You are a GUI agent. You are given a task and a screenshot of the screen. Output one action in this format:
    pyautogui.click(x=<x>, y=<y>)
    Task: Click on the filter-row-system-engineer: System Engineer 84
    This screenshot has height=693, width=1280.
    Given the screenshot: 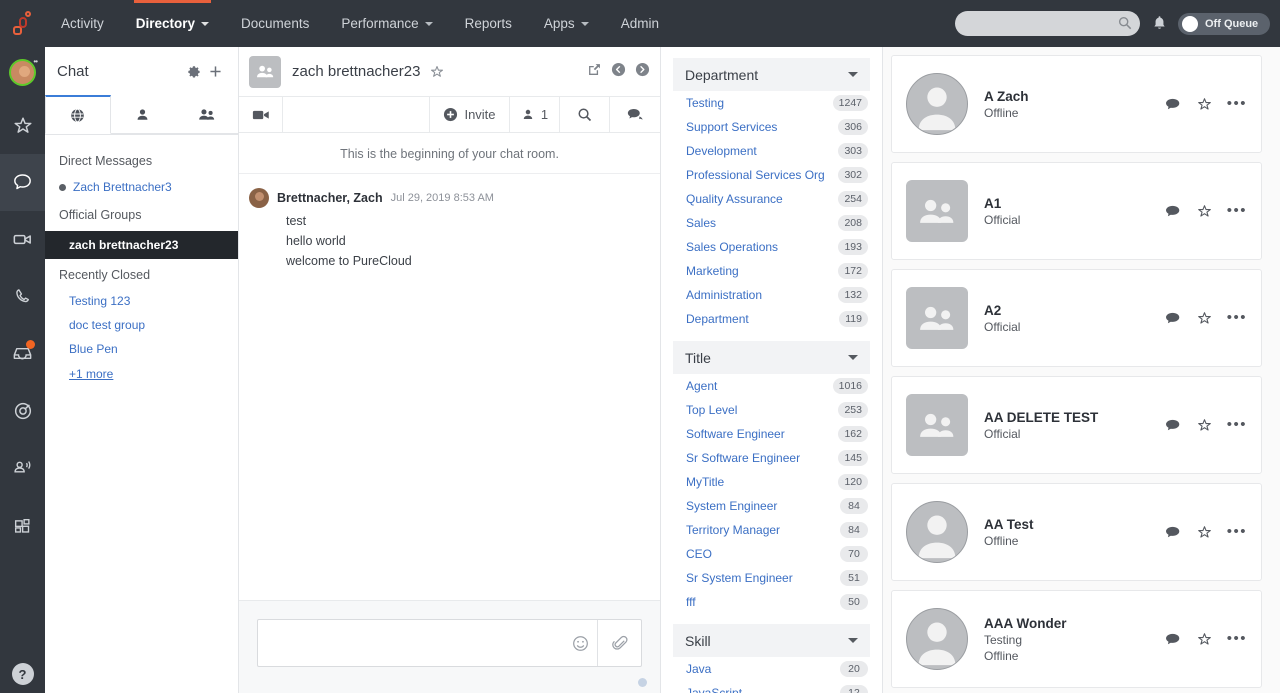 What is the action you would take?
    pyautogui.click(x=771, y=506)
    